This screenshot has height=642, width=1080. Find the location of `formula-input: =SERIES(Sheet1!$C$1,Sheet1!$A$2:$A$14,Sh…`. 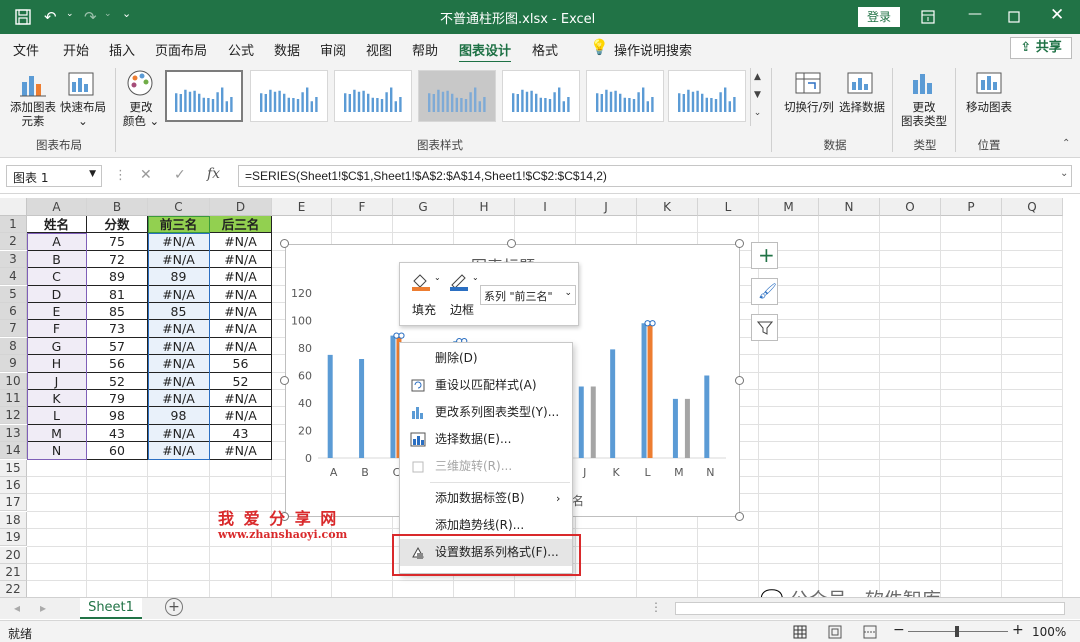

formula-input: =SERIES(Sheet1!$C$1,Sheet1!$A$2:$A$14,Sh… is located at coordinates (655, 176).